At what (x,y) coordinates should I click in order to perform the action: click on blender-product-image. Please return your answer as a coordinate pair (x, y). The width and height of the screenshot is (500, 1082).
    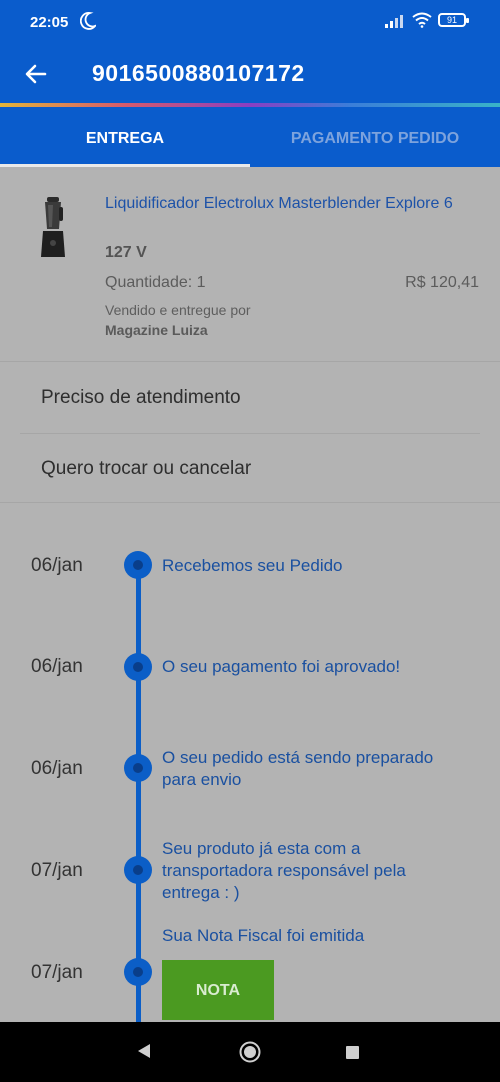
    Looking at the image, I should click on (53, 228).